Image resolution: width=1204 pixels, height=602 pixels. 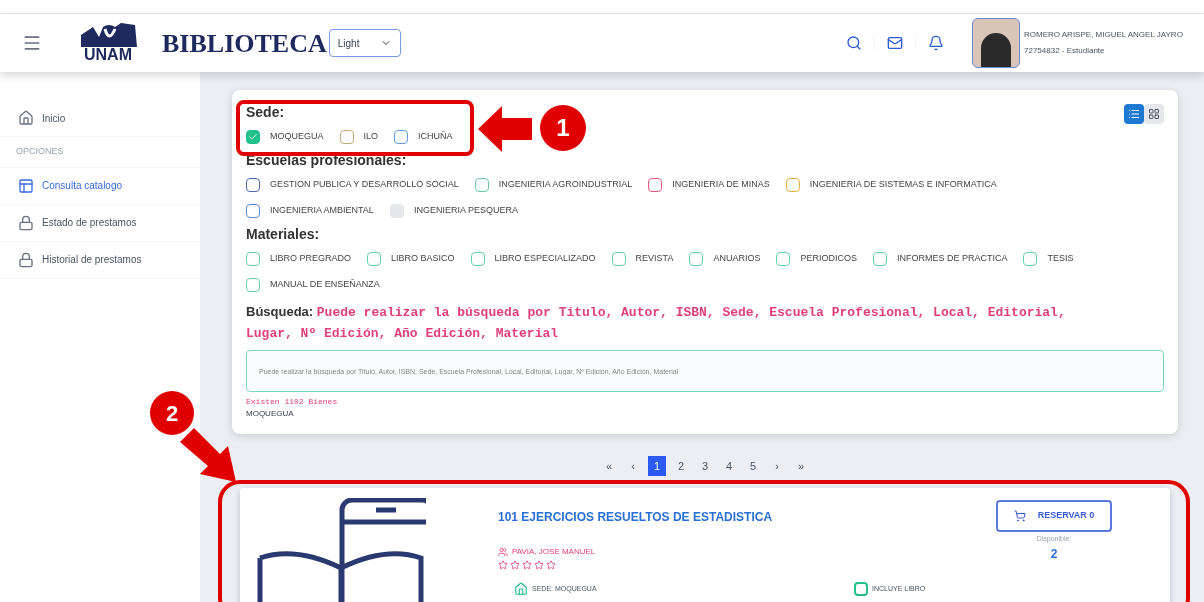 I want to click on filter-checkbox: GESTION PUBLICA Y DESARROLLO SOCIAL, so click(x=352, y=185).